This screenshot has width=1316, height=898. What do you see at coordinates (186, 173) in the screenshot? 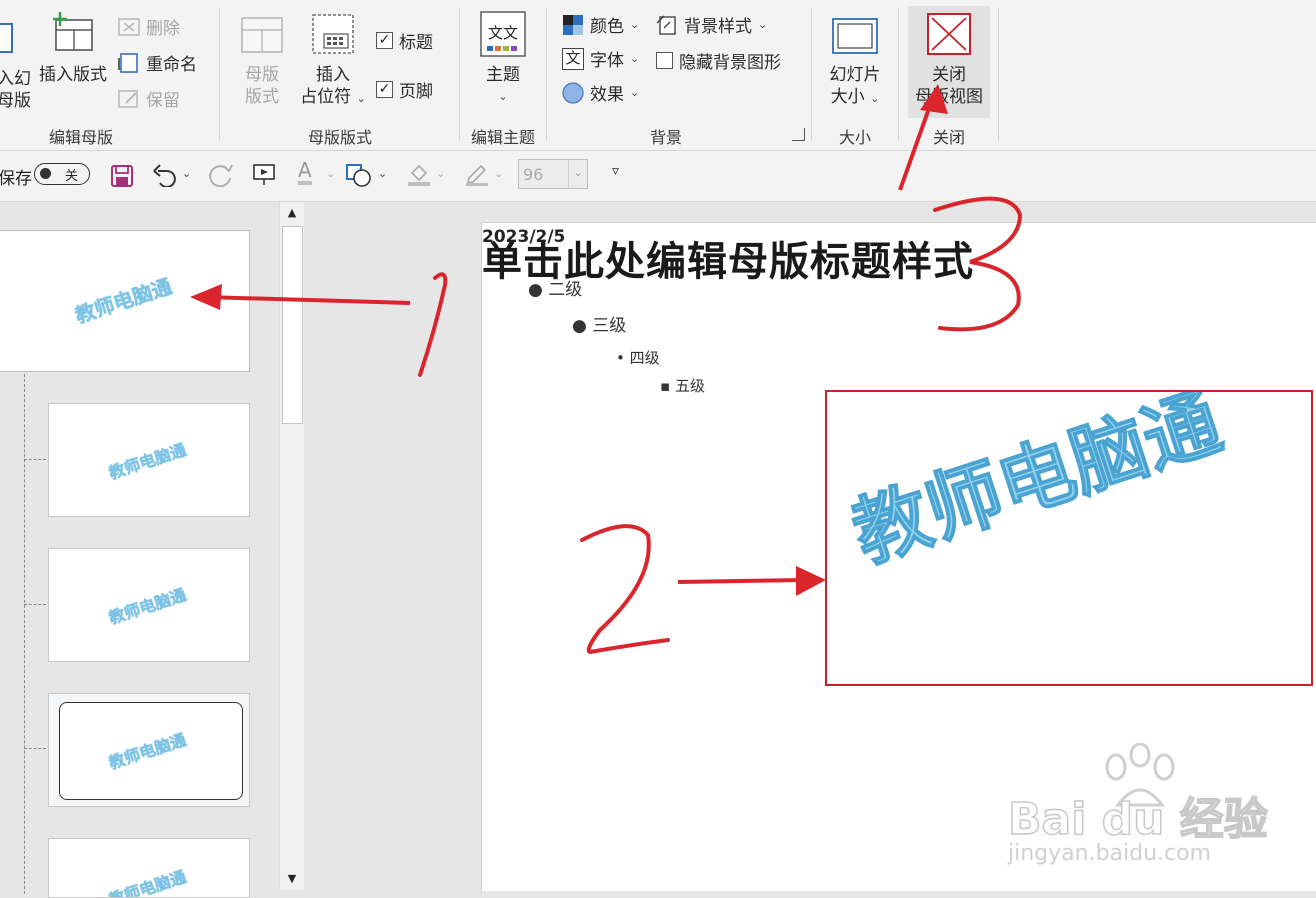
I see `undo-dropdown-chevron-icon: ⌄` at bounding box center [186, 173].